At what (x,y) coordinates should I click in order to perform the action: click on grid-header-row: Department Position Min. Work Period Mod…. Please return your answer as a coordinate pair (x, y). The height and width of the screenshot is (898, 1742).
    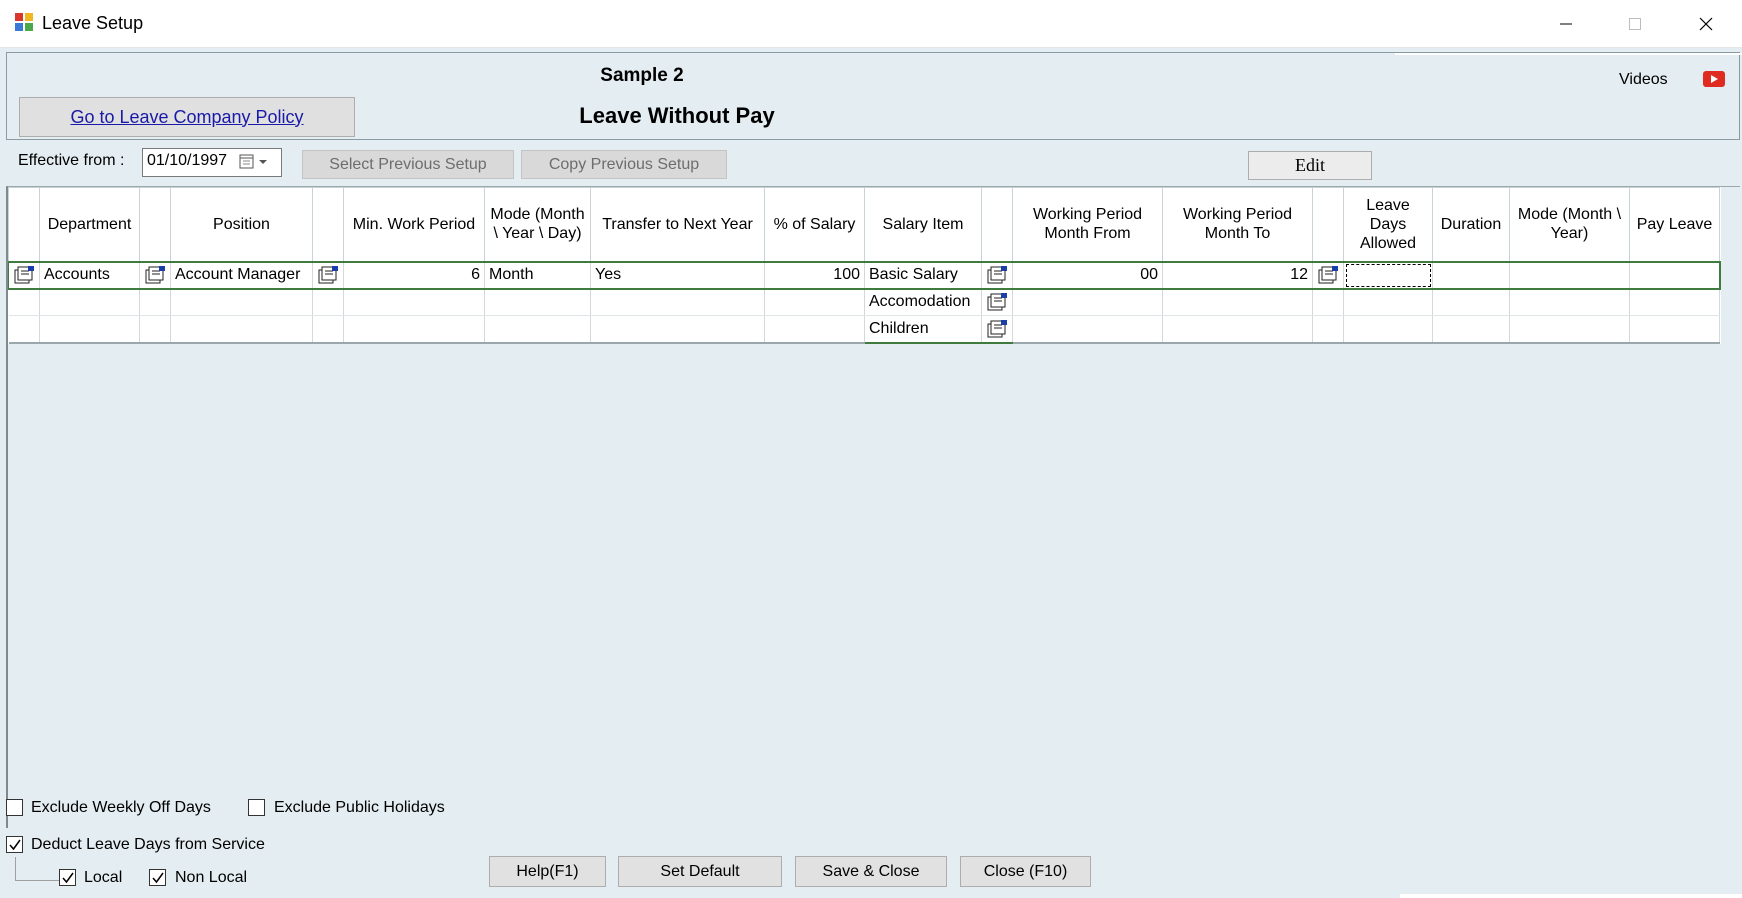
    Looking at the image, I should click on (864, 224).